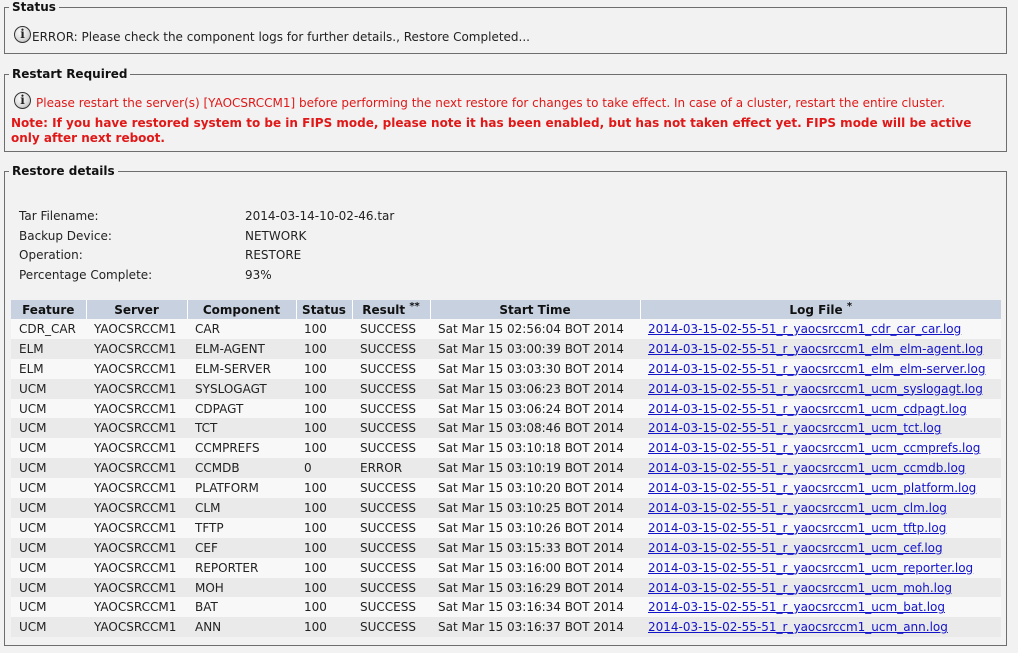 This screenshot has height=653, width=1018. I want to click on cell-component: TFTP, so click(241, 527).